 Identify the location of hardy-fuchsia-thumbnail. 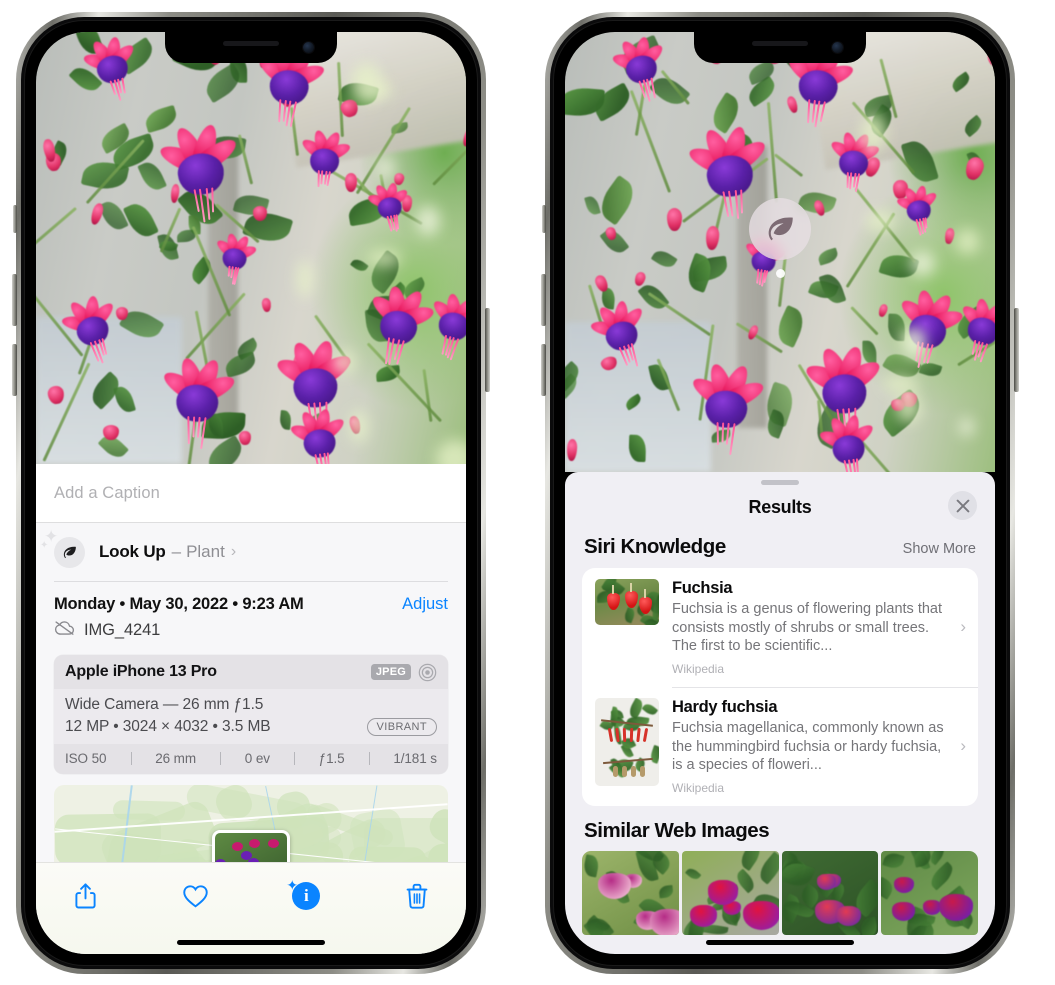
(627, 742).